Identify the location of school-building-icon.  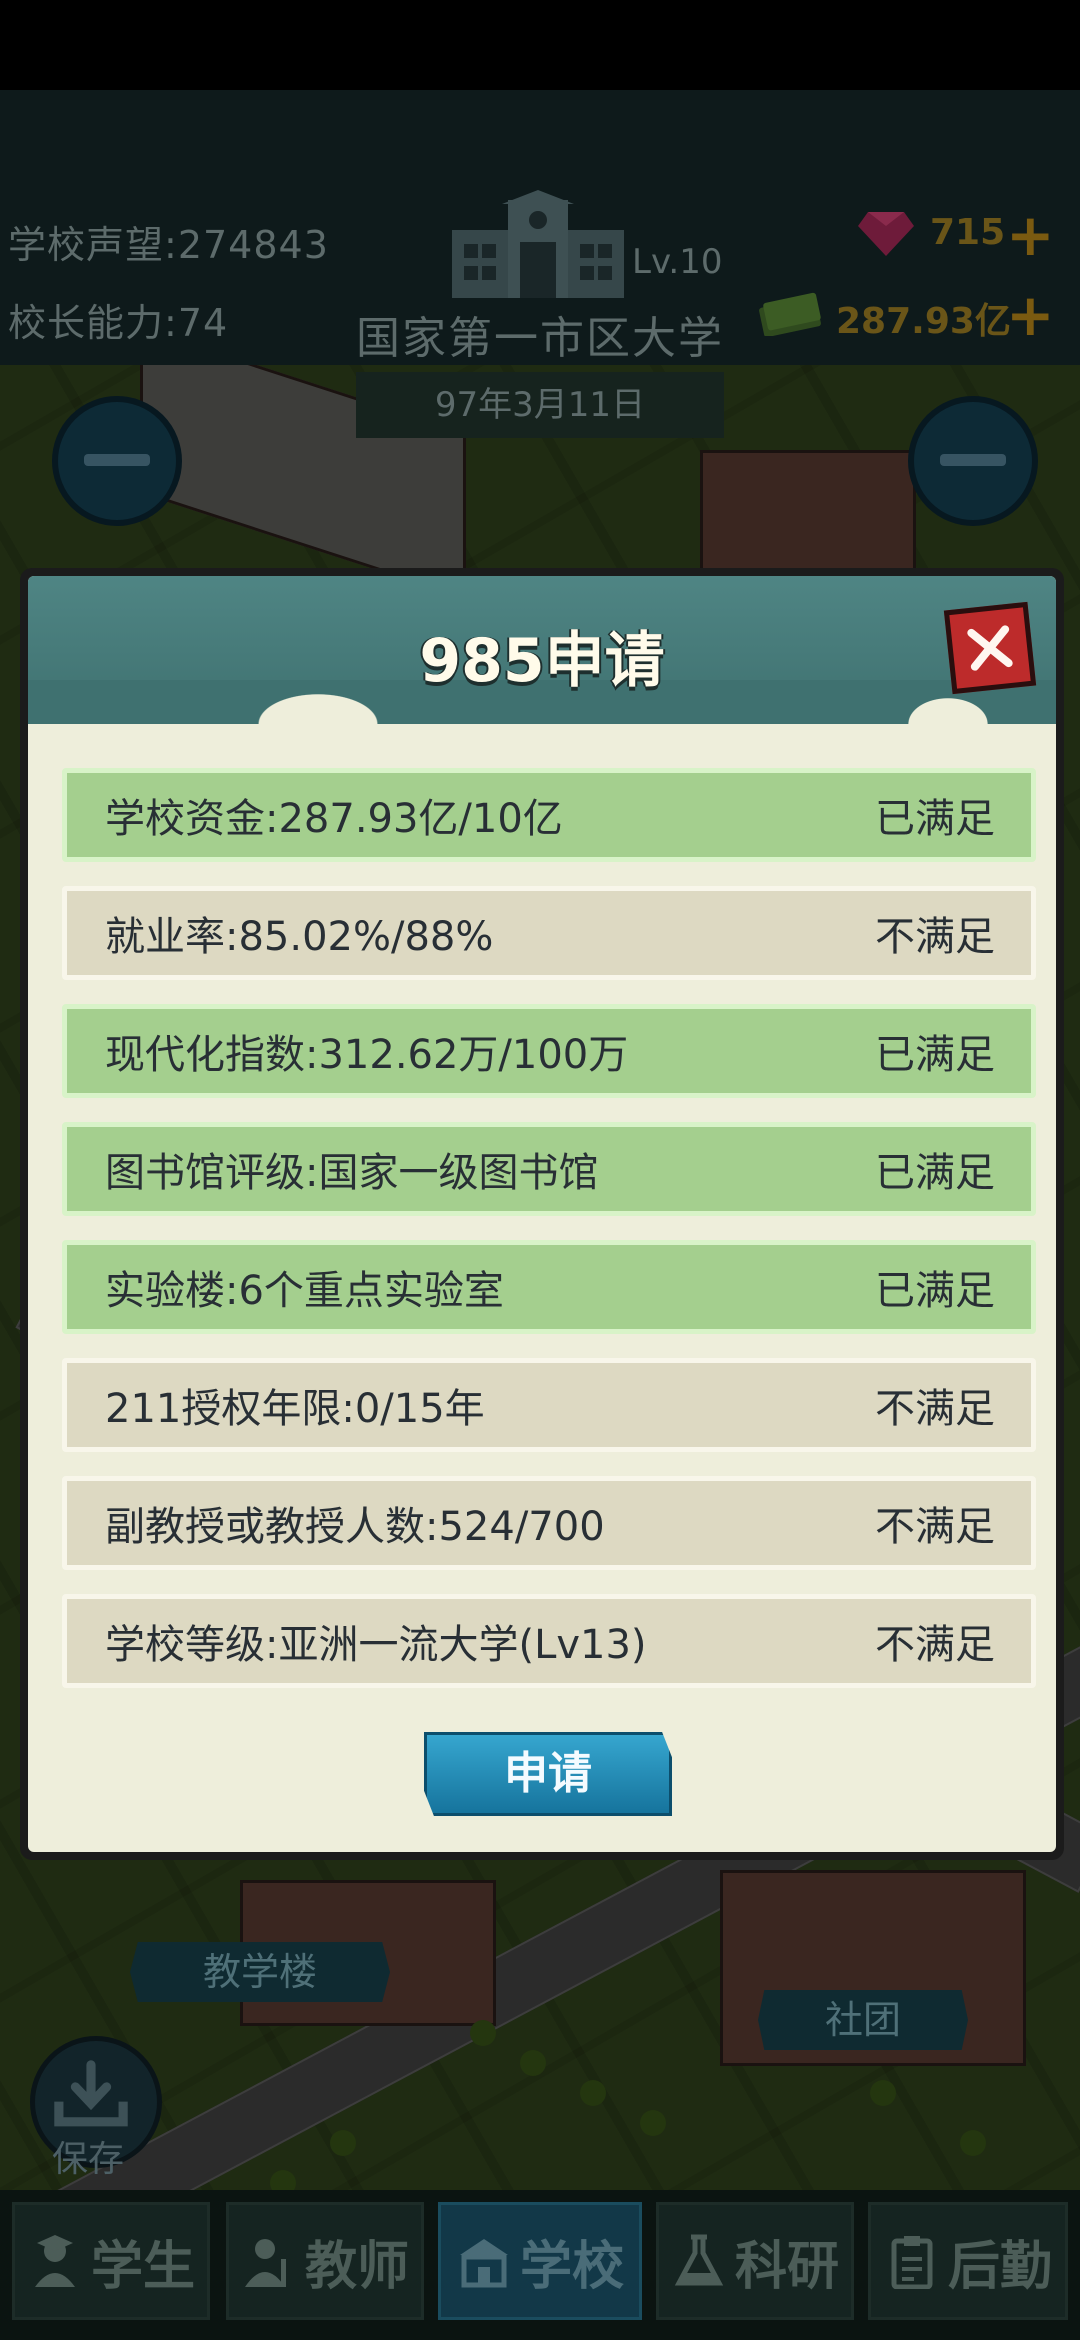
(538, 244).